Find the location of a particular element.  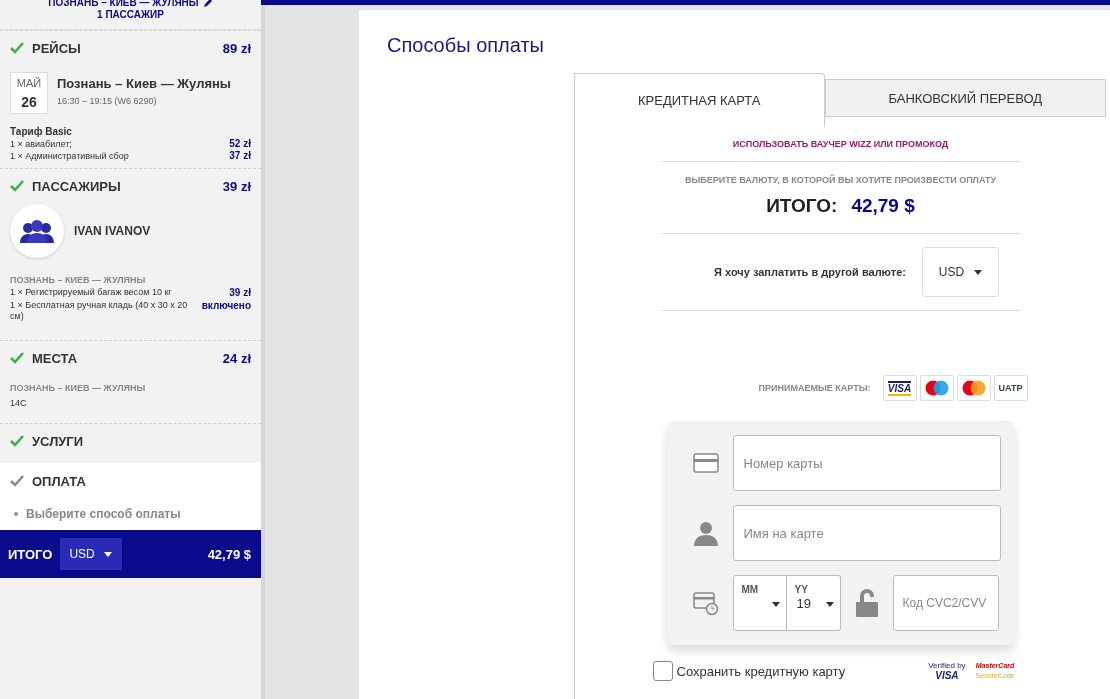

visa-logo: VISA is located at coordinates (899, 388).